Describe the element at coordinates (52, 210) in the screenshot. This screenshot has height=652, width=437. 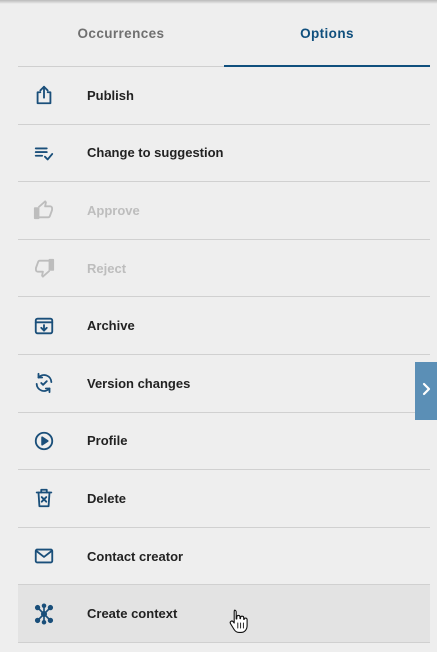
I see `thumbs-up-icon` at that location.